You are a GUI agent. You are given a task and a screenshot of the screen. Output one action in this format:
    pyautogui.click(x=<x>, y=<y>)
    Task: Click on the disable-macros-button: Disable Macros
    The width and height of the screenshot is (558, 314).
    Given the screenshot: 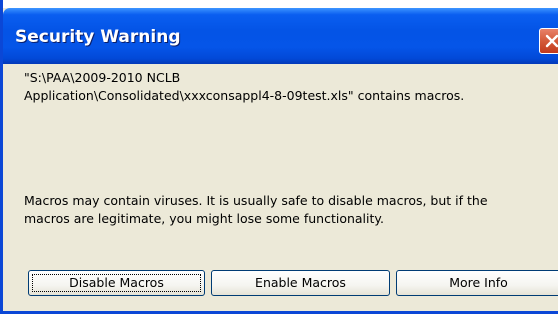 What is the action you would take?
    pyautogui.click(x=116, y=283)
    